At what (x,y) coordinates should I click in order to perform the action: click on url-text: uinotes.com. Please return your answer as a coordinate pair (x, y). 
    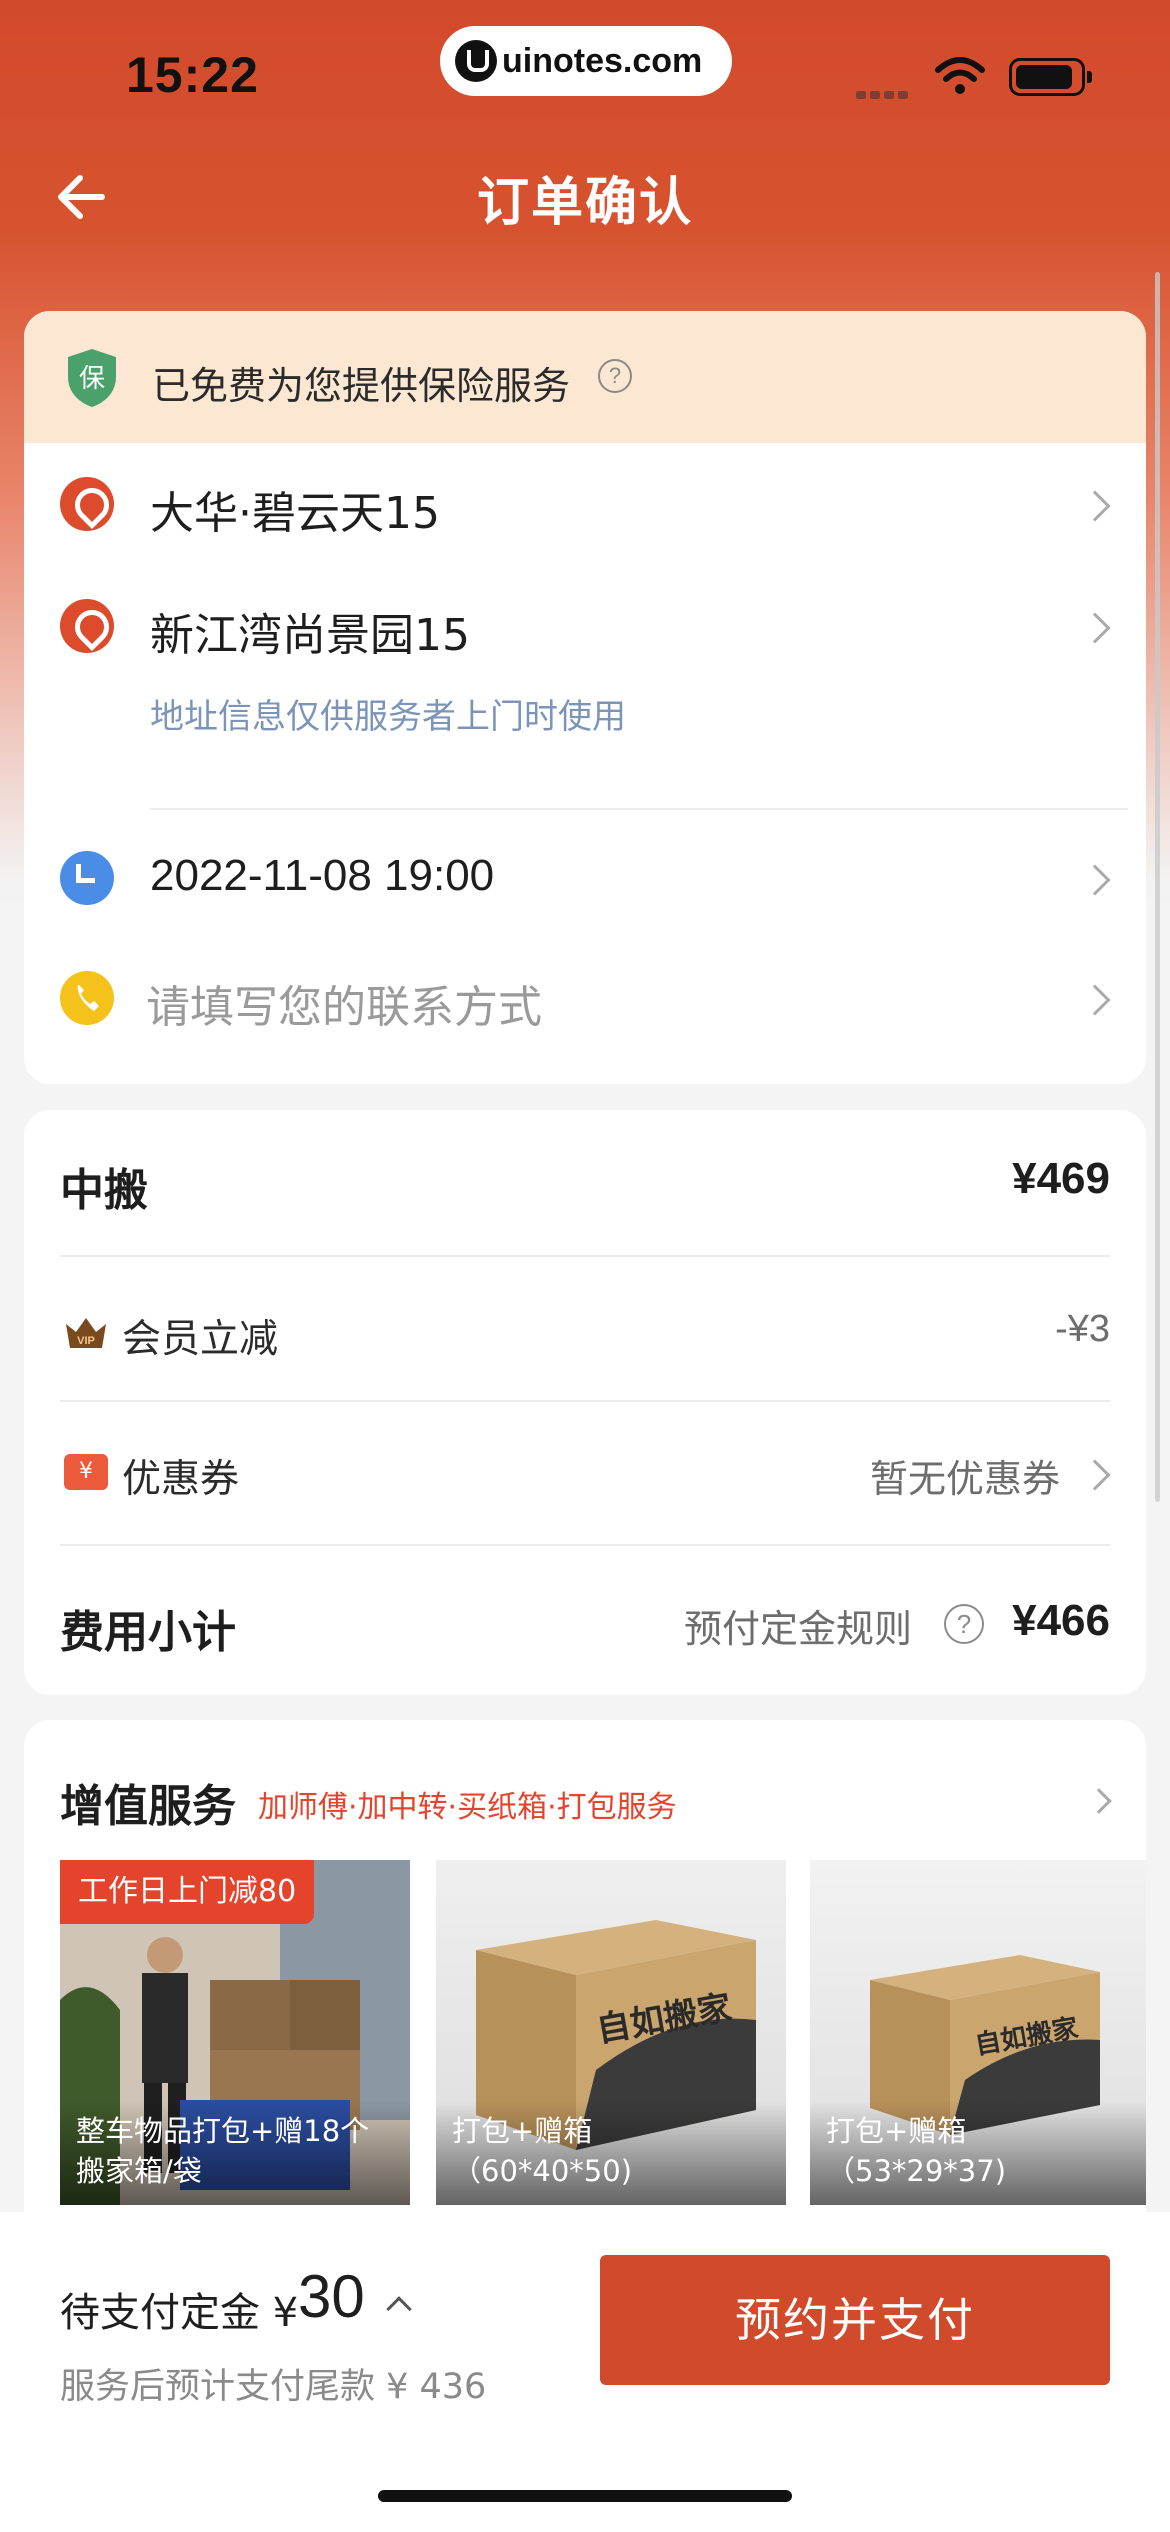
    Looking at the image, I should click on (602, 61).